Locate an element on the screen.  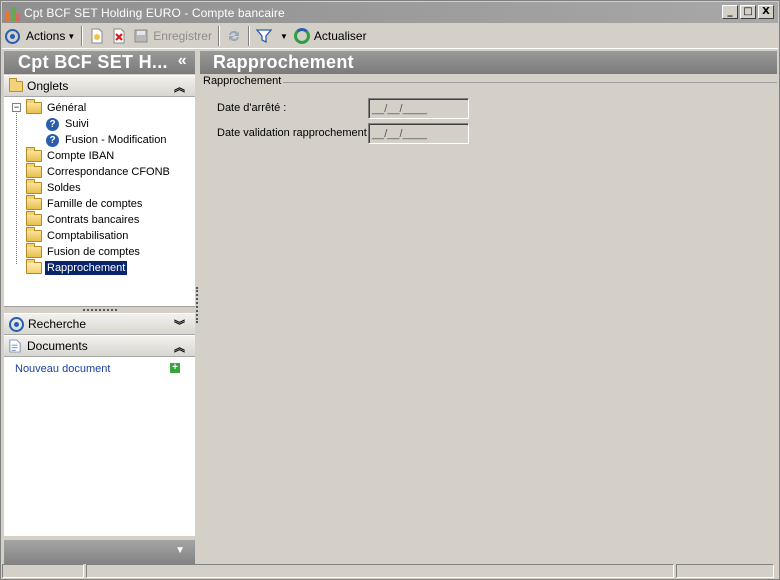
tree-item: Famille de comptes is located at coordinates (99, 203).